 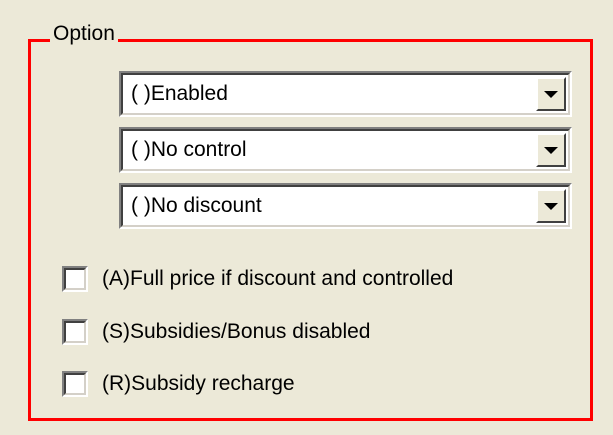 I want to click on discount-combo: ( )No discount, so click(x=345, y=206).